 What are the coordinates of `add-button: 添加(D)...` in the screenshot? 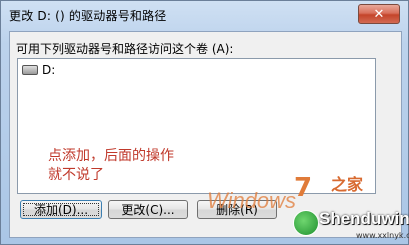 It's located at (61, 209).